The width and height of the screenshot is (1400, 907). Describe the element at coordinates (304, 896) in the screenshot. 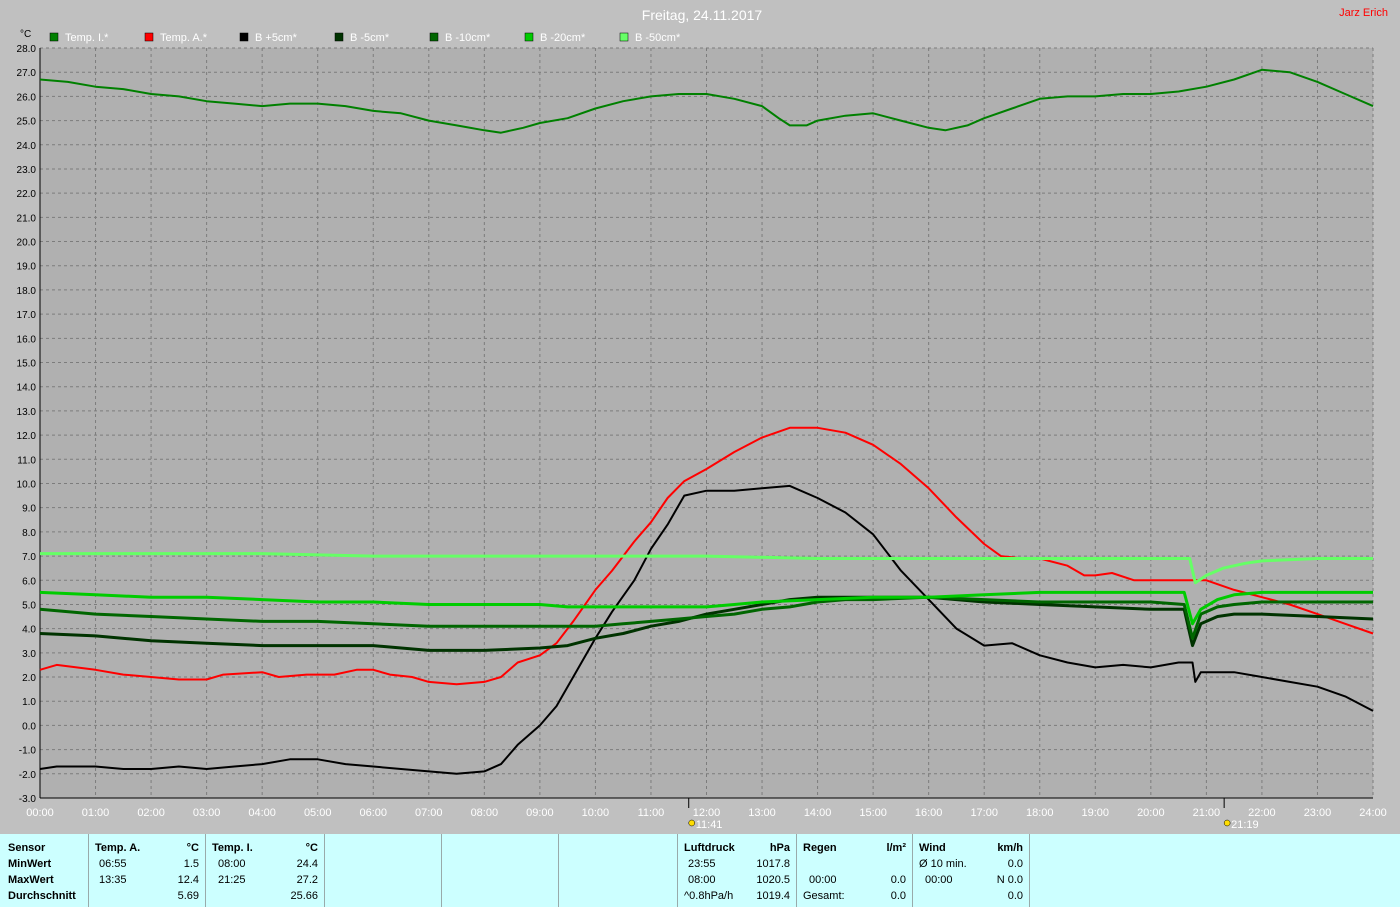

I see `temp-i-avg: 25.66` at that location.